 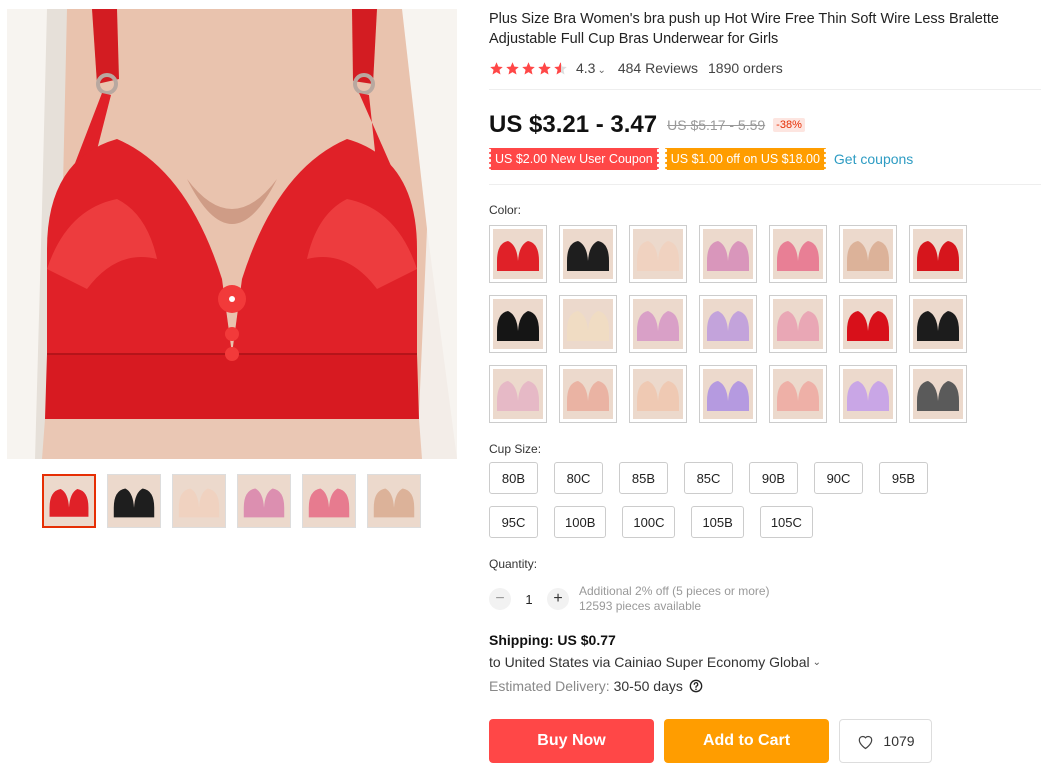 I want to click on color-swatches, so click(x=769, y=324).